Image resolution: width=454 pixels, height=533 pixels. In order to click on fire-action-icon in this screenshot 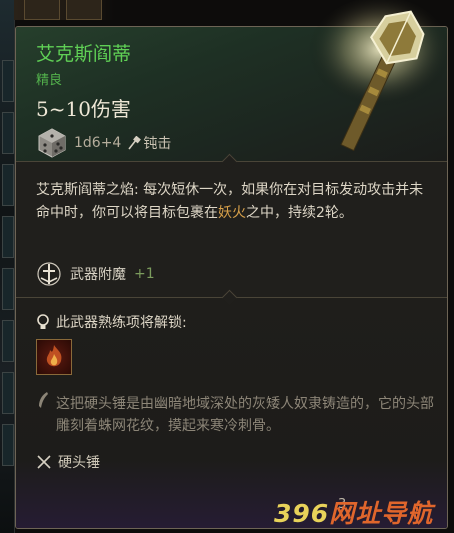, I will do `click(54, 356)`.